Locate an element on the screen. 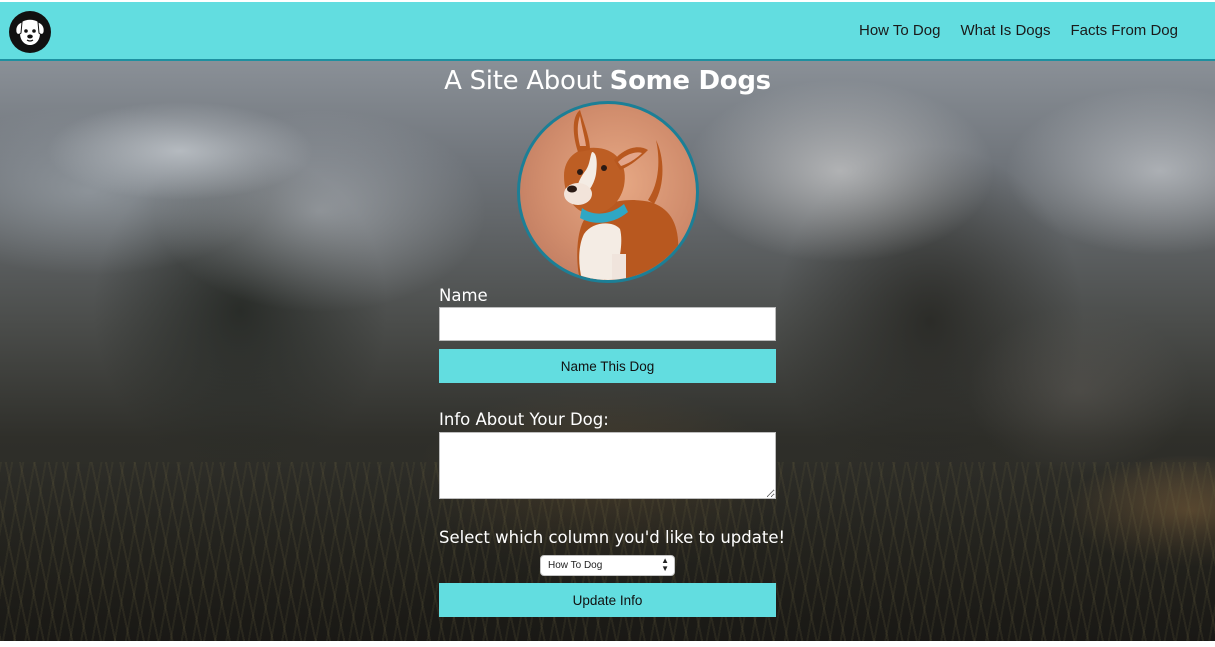  name-input is located at coordinates (607, 324).